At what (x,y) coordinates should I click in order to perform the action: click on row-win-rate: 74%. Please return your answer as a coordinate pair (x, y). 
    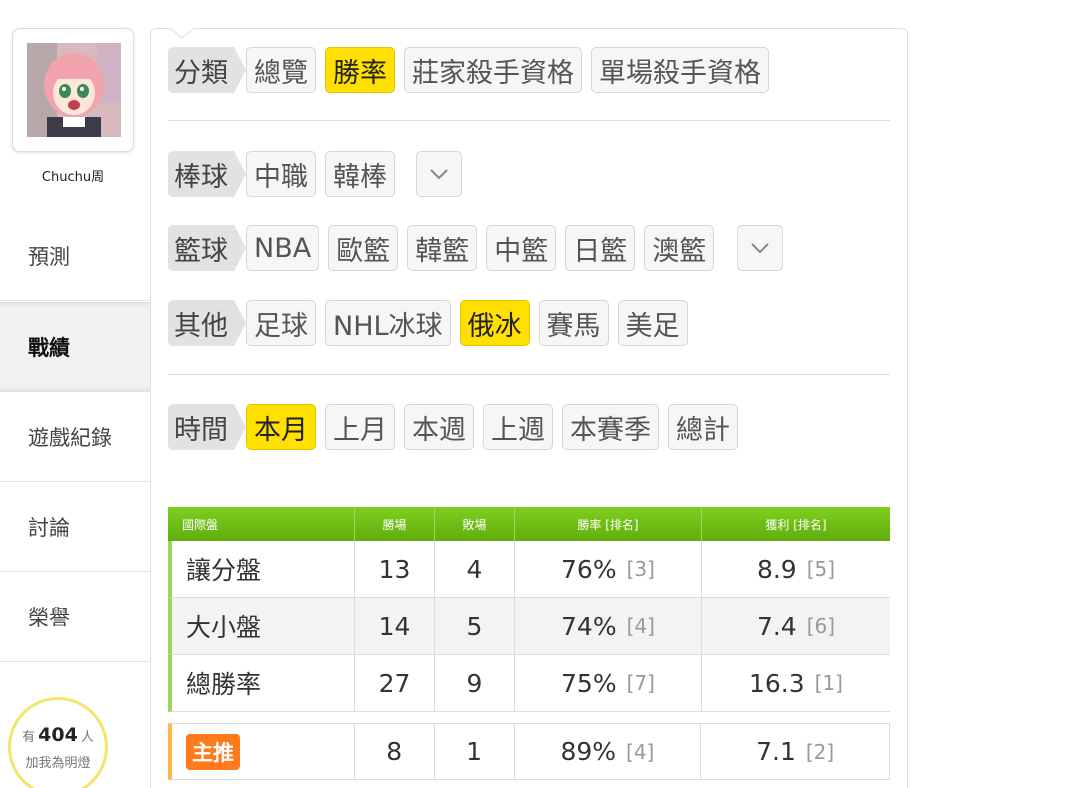
    Looking at the image, I should click on (589, 626).